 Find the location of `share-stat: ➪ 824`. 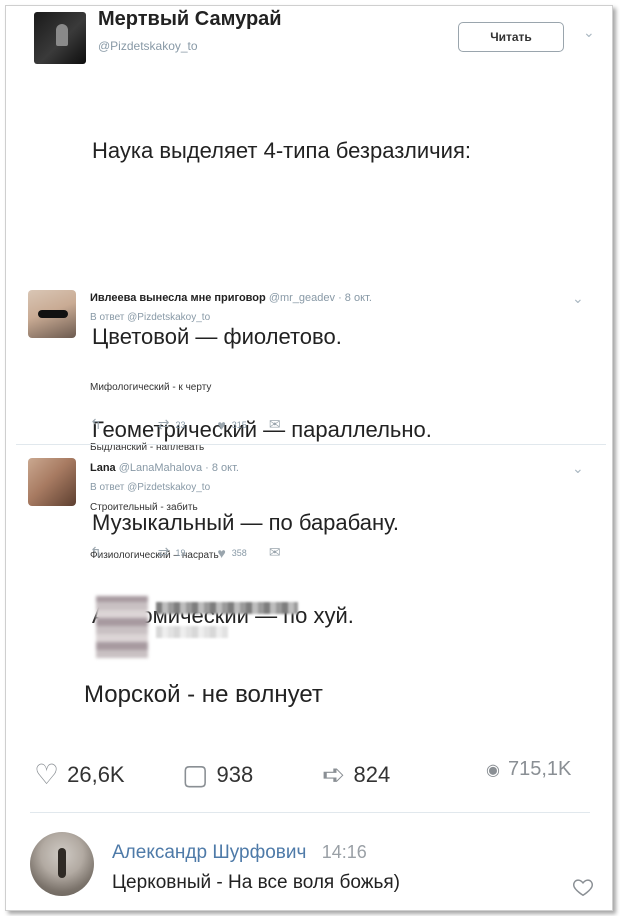

share-stat: ➪ 824 is located at coordinates (356, 774).